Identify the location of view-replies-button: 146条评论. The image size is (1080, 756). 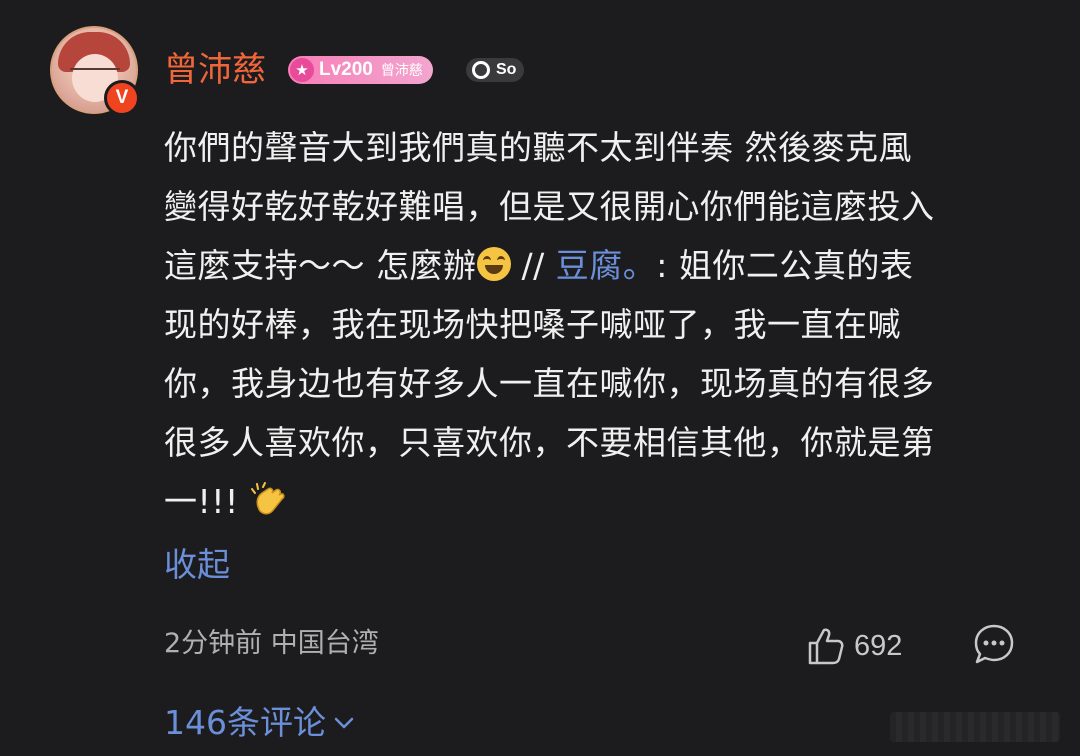
(260, 723).